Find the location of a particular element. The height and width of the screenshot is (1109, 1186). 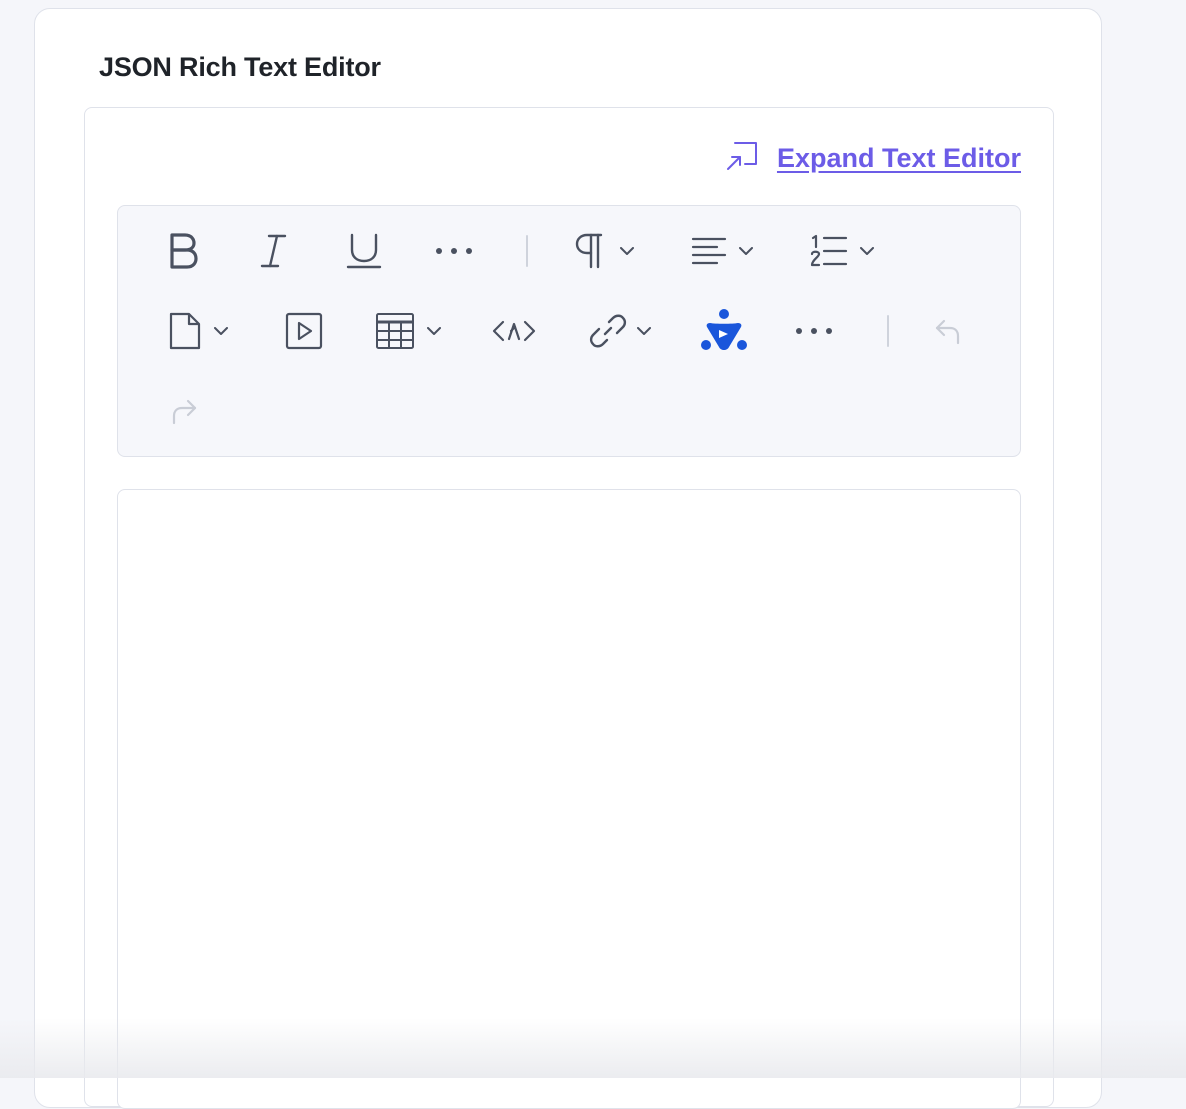

redo-button is located at coordinates (184, 411).